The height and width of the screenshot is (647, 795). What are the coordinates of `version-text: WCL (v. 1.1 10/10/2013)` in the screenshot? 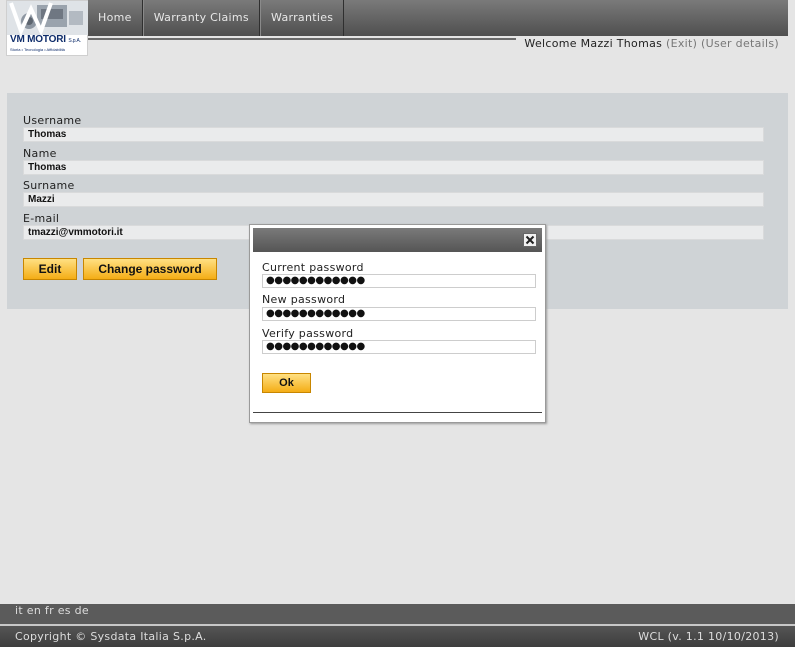 It's located at (708, 636).